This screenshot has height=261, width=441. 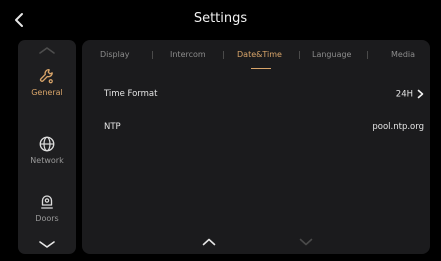 I want to click on ntp-label: NTP, so click(x=112, y=127).